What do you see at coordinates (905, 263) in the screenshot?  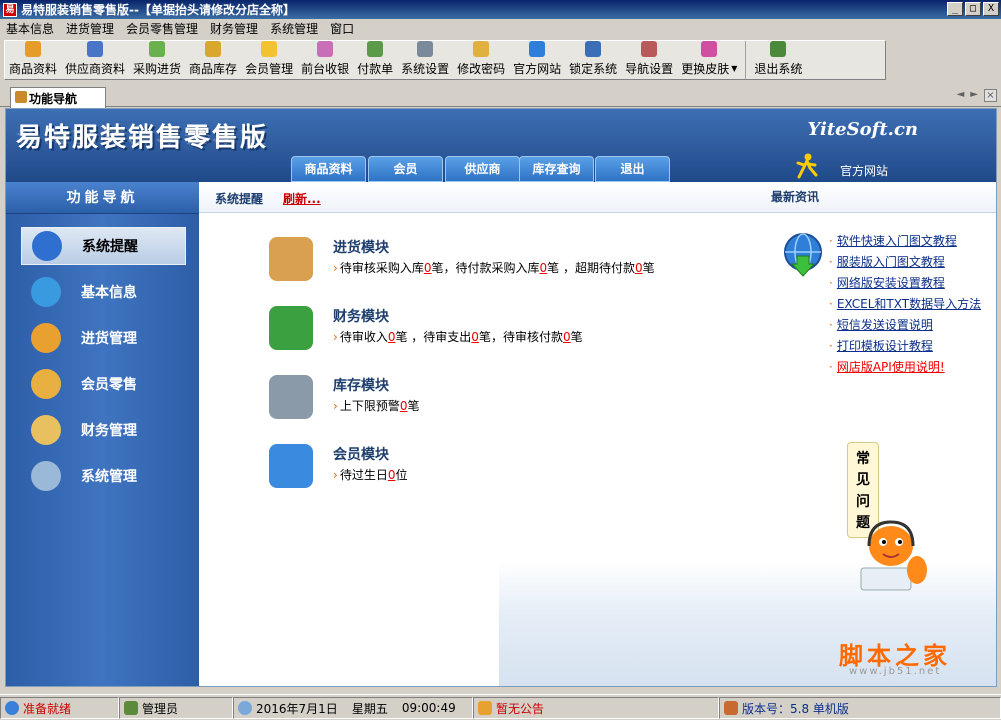 I see `news-link-1: · 服装版入门图文教程` at bounding box center [905, 263].